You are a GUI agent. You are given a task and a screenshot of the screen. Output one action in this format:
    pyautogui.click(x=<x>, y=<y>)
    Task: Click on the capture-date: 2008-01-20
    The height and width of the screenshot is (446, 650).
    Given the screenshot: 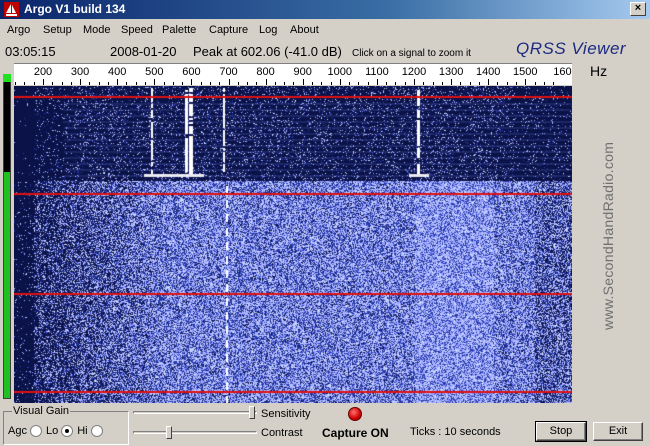 What is the action you would take?
    pyautogui.click(x=143, y=51)
    